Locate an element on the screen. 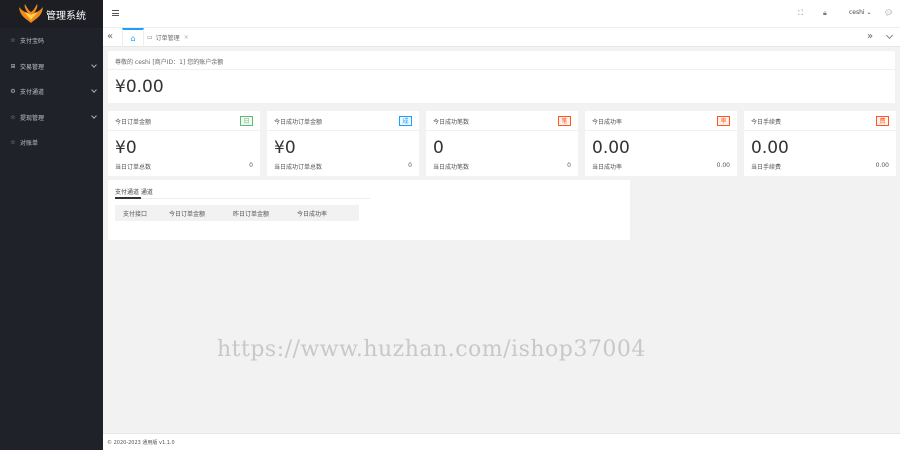 The height and width of the screenshot is (450, 900). sidebar-item-label: 对账单 is located at coordinates (29, 144).